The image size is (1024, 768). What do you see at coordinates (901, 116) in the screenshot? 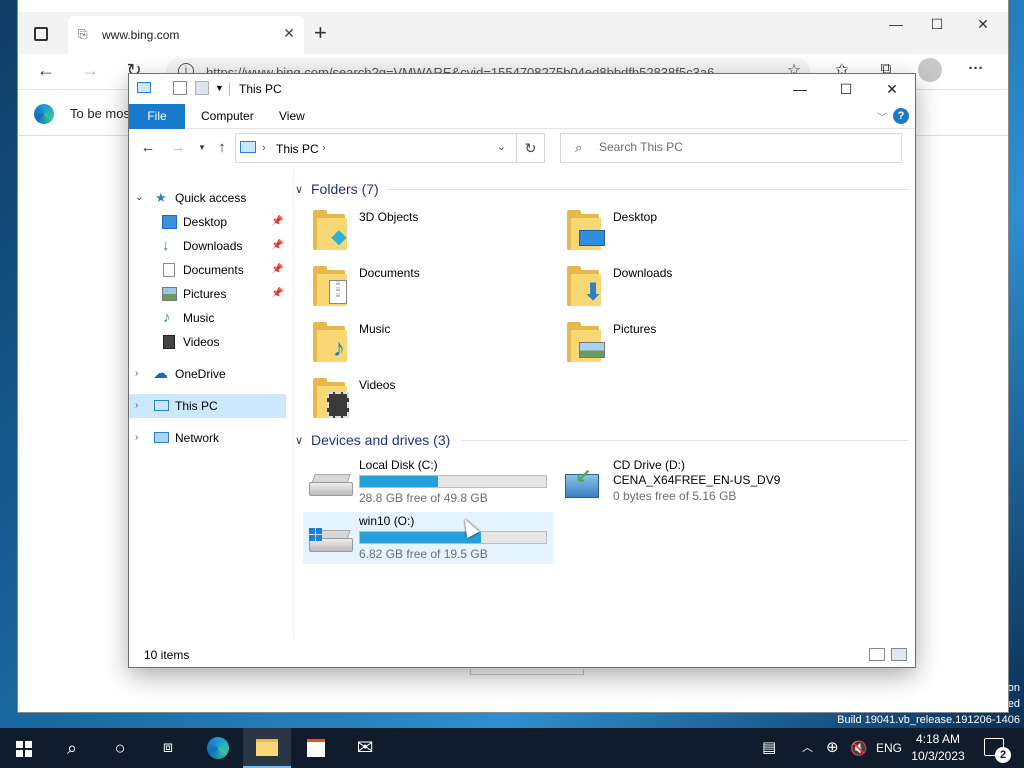
I see `help-icon: ?` at bounding box center [901, 116].